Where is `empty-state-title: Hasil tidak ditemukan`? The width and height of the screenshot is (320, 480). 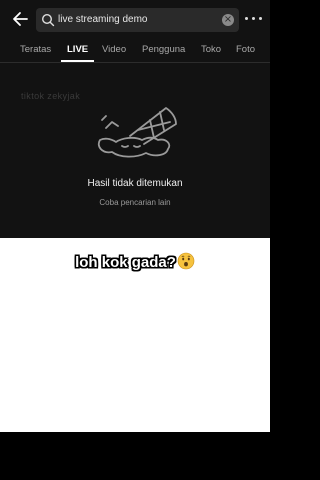
empty-state-title: Hasil tidak ditemukan is located at coordinates (135, 183).